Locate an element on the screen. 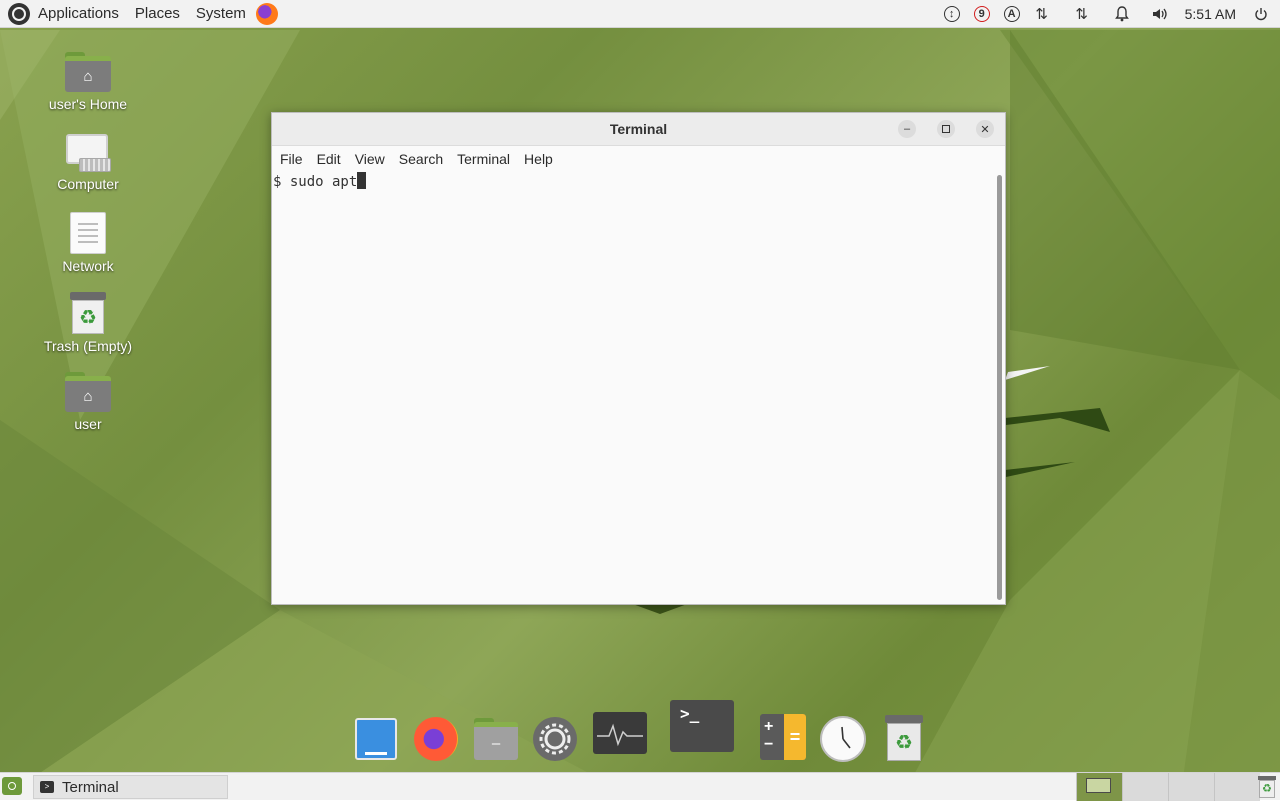 Image resolution: width=1280 pixels, height=801 pixels. maximize-button is located at coordinates (946, 129).